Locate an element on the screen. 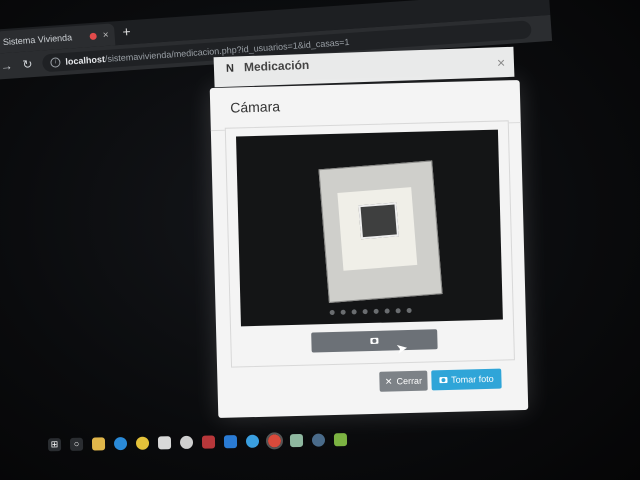 This screenshot has width=640, height=480. close-x-icon: ✕ is located at coordinates (388, 381).